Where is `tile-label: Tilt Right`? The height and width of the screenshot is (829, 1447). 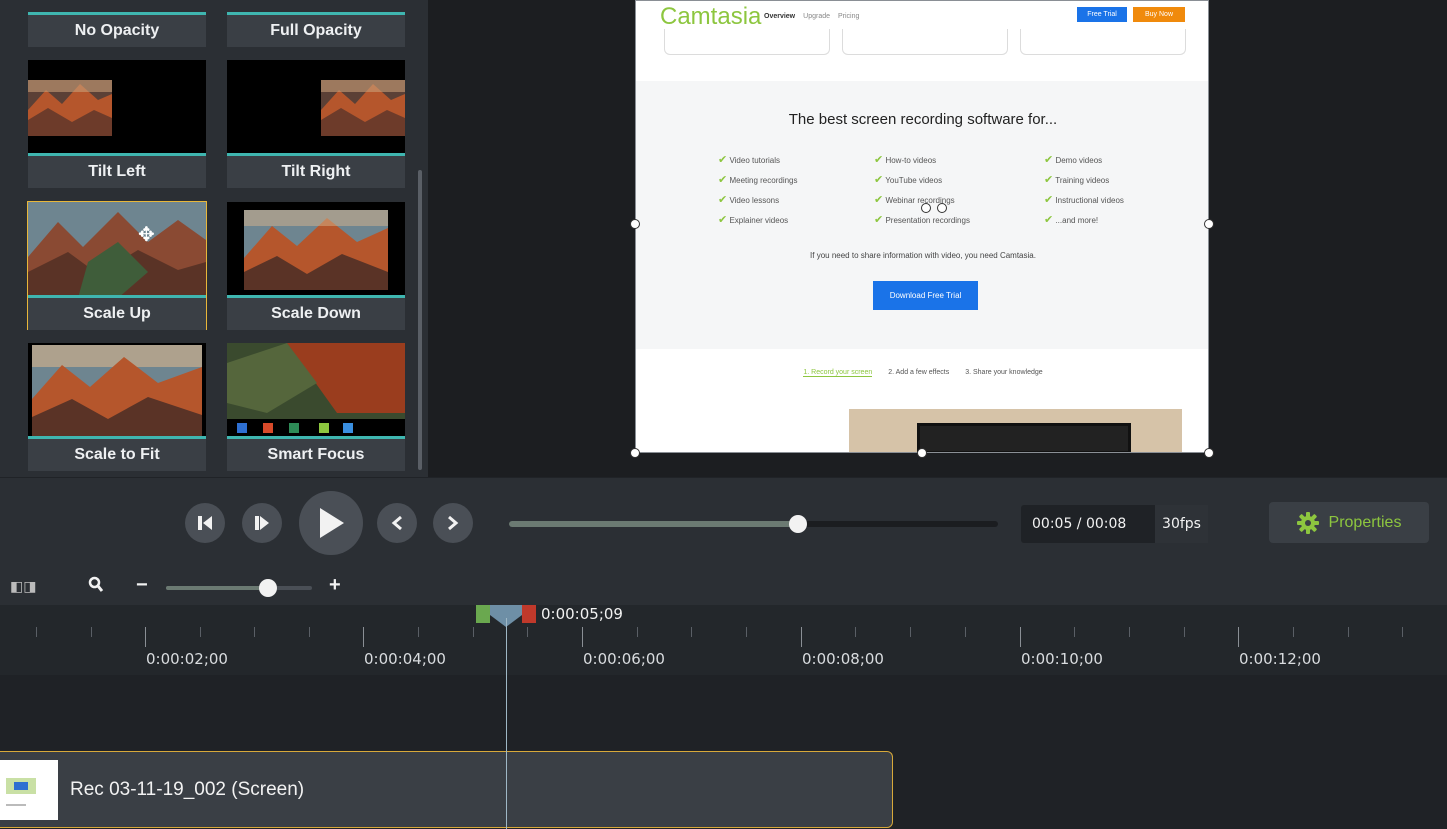
tile-label: Tilt Right is located at coordinates (316, 172).